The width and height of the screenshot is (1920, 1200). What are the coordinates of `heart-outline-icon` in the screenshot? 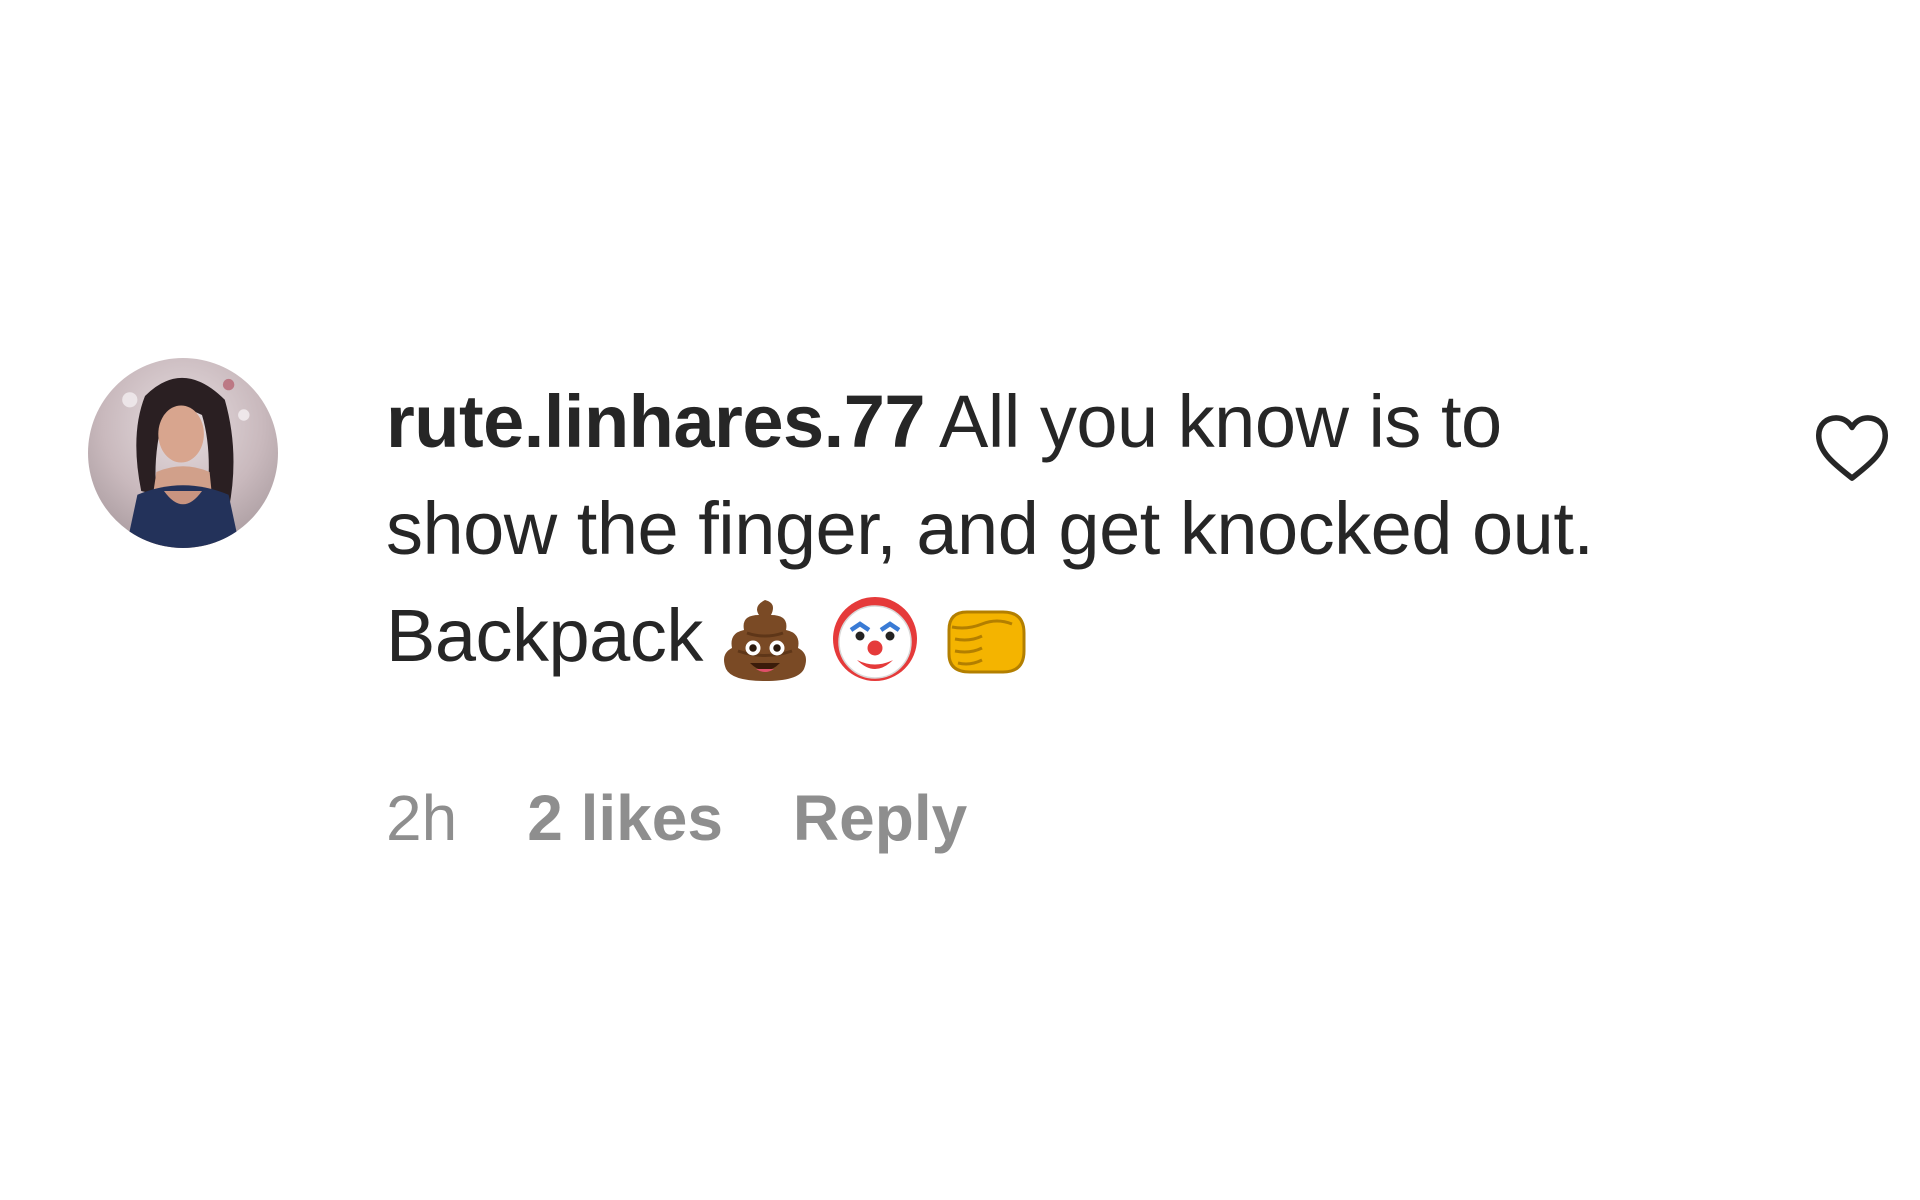 It's located at (1852, 448).